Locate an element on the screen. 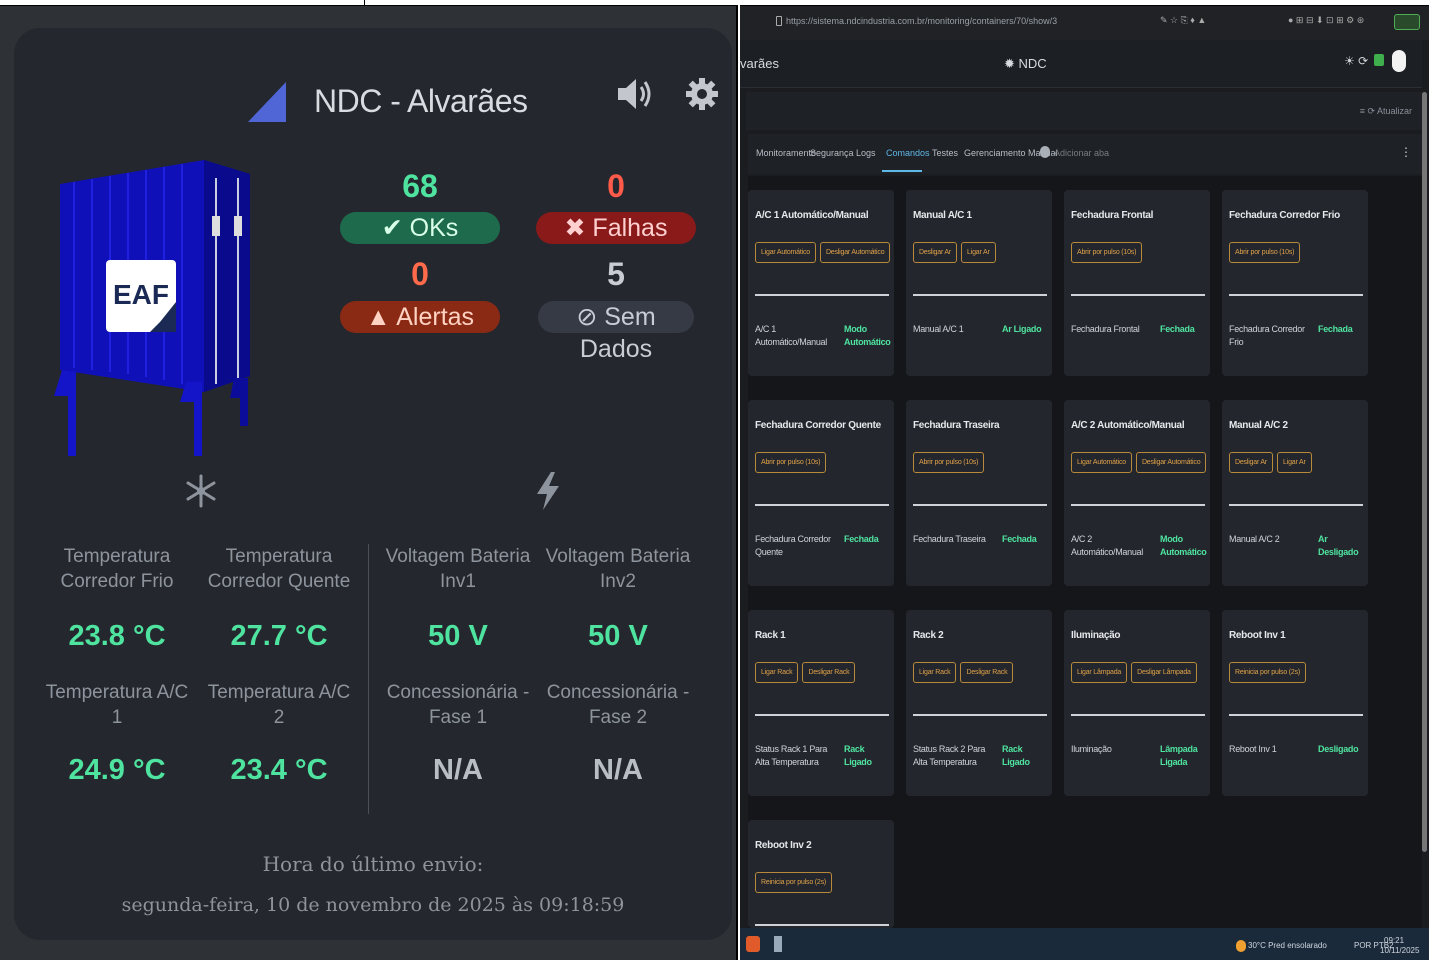 The image size is (1429, 960). gear-small-icon: ✹ is located at coordinates (1009, 63).